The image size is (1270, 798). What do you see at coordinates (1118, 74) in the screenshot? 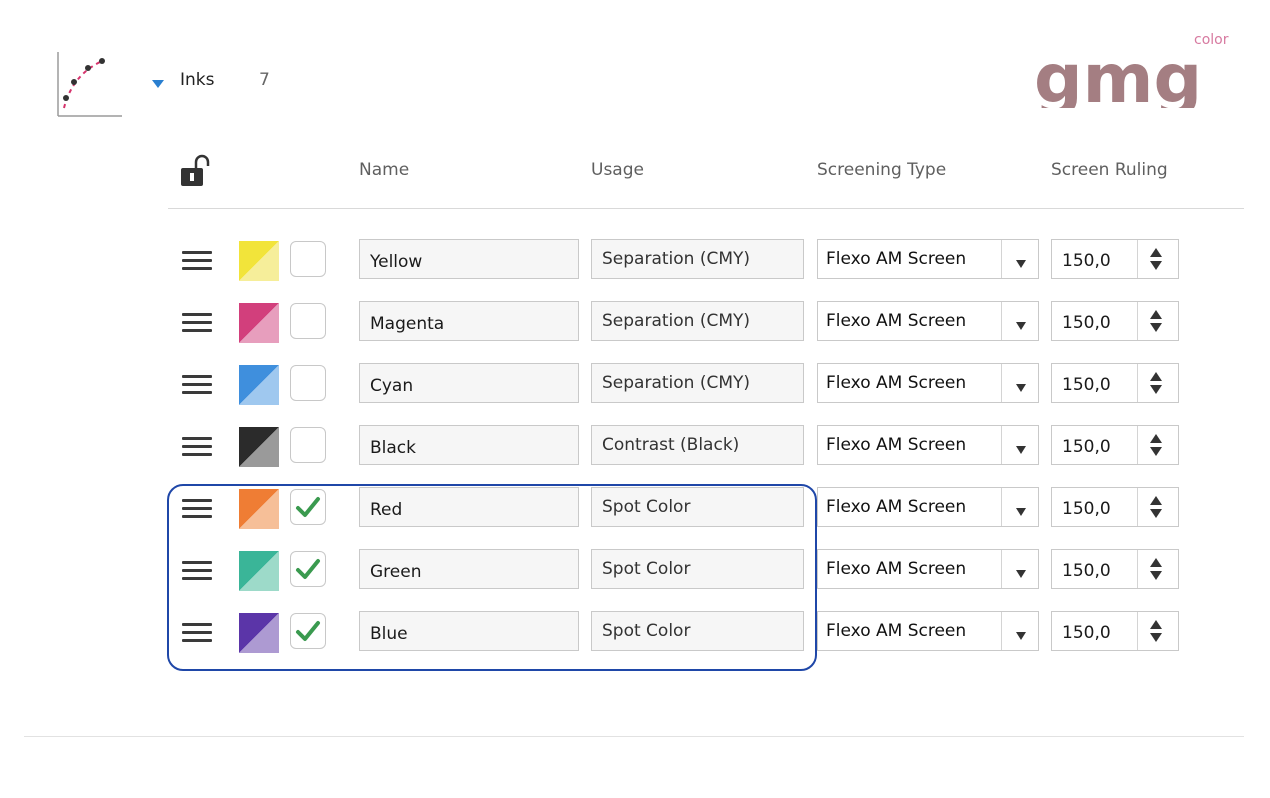
I see `logo-text: gmg` at bounding box center [1118, 74].